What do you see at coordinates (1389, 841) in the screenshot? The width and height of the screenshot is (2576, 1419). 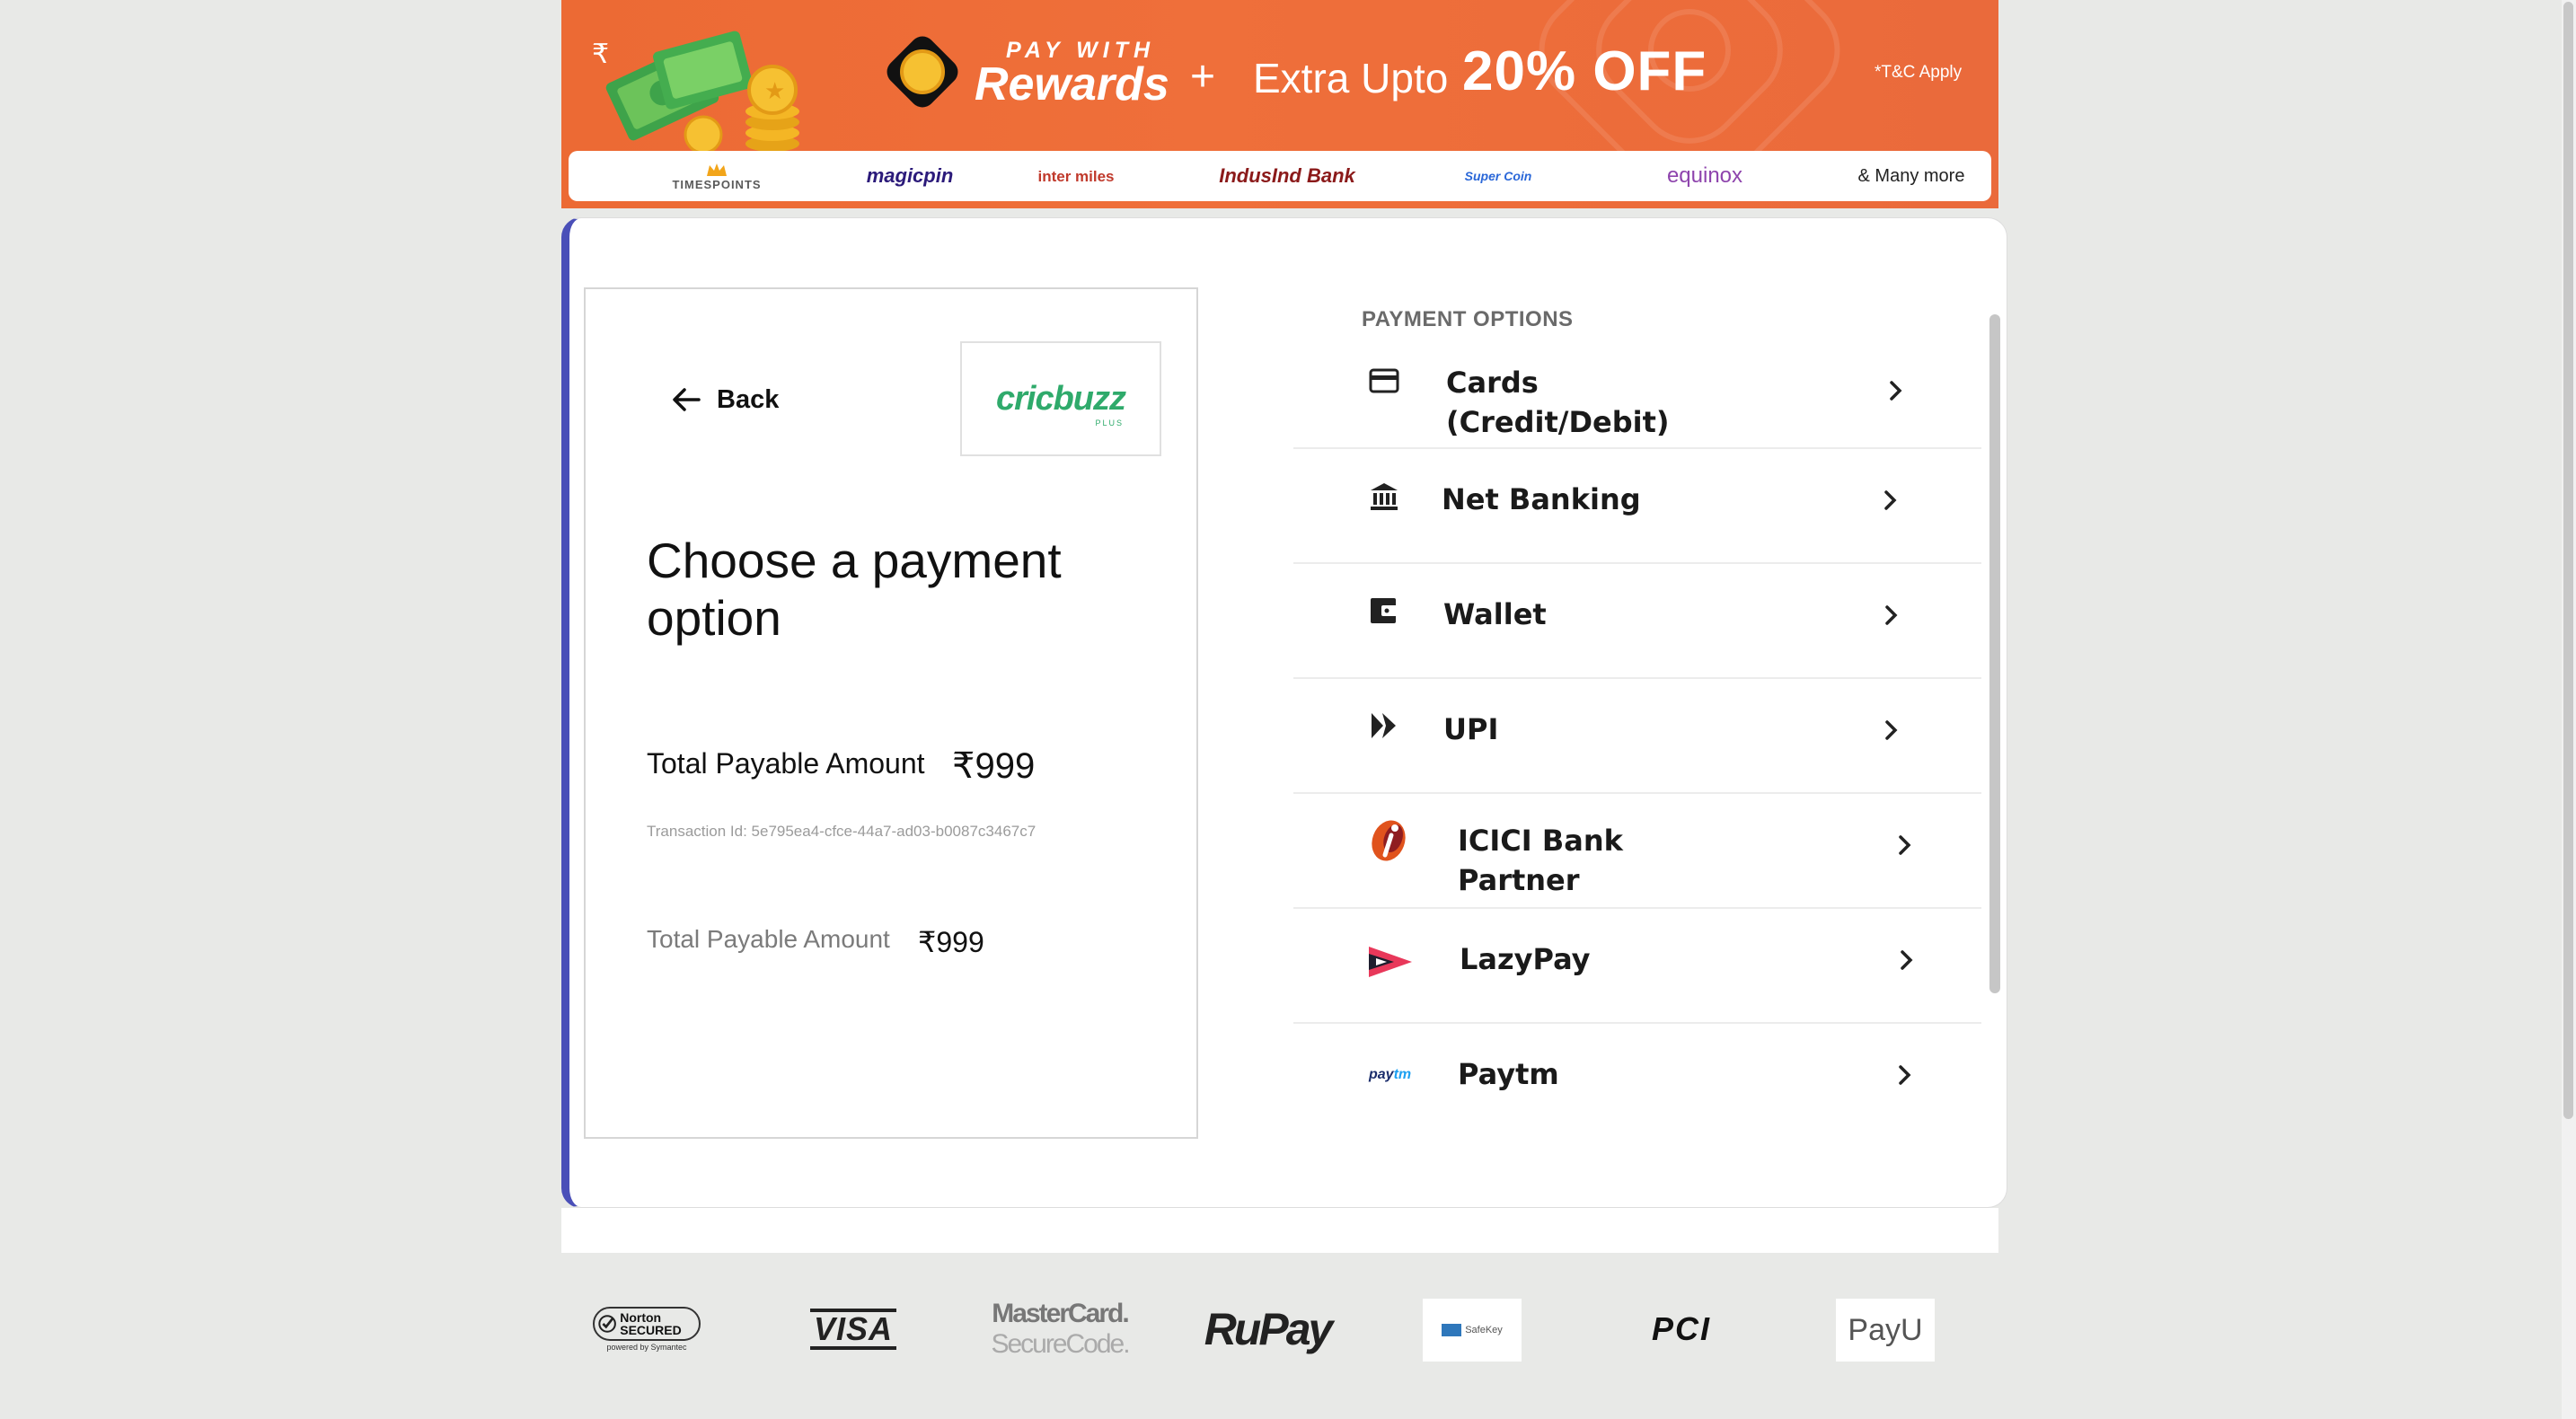 I see `icici-icon` at bounding box center [1389, 841].